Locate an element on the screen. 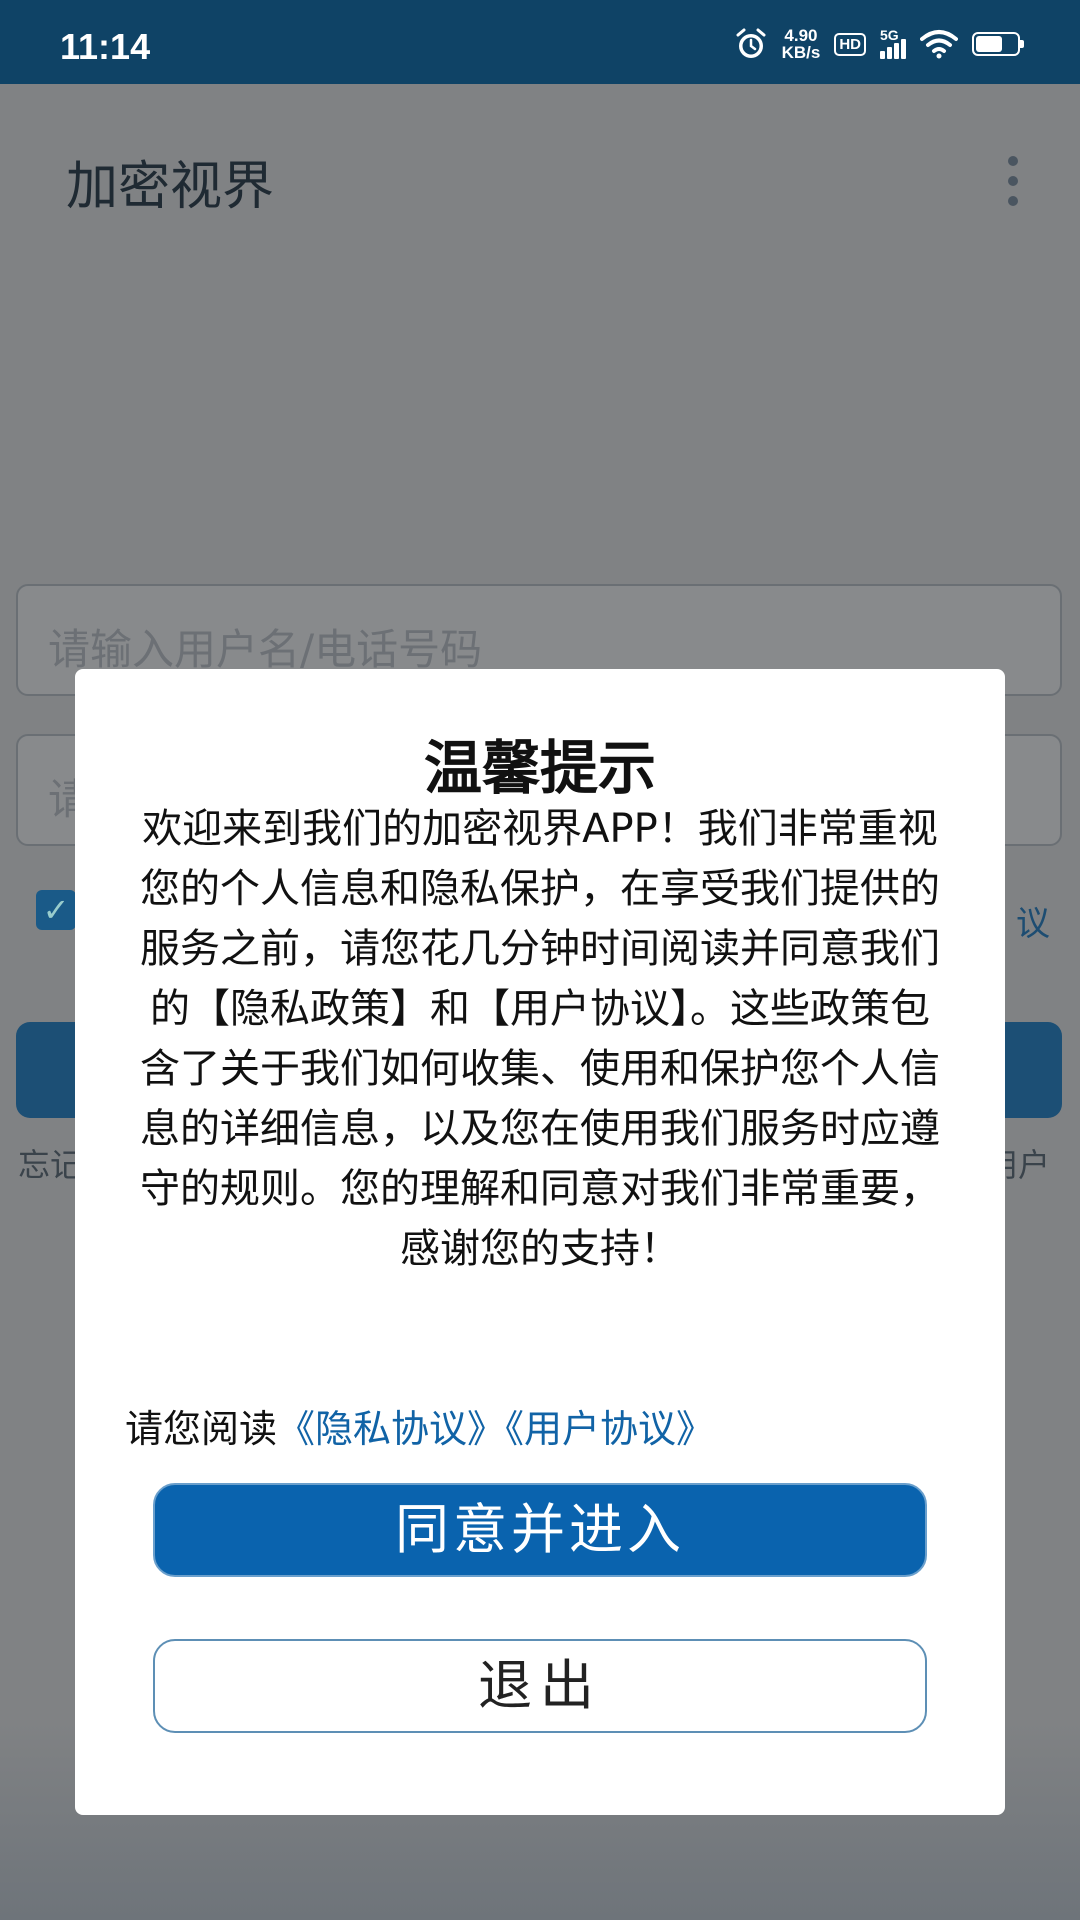 Image resolution: width=1080 pixels, height=1920 pixels. agreement-checkbox: ✓ is located at coordinates (56, 910).